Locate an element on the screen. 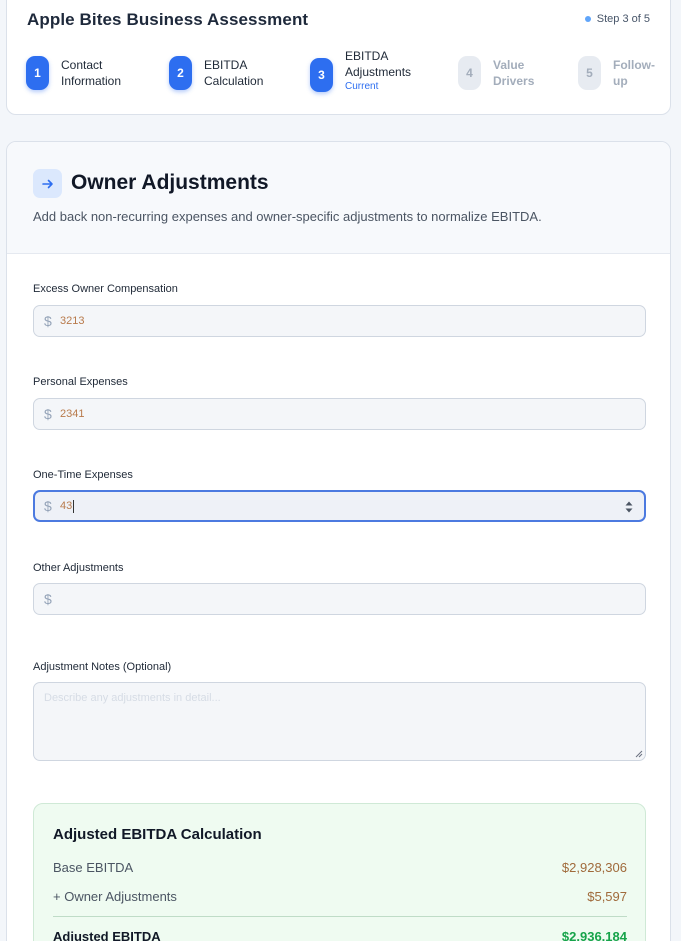 The height and width of the screenshot is (941, 681). number-spinner-icon is located at coordinates (629, 507).